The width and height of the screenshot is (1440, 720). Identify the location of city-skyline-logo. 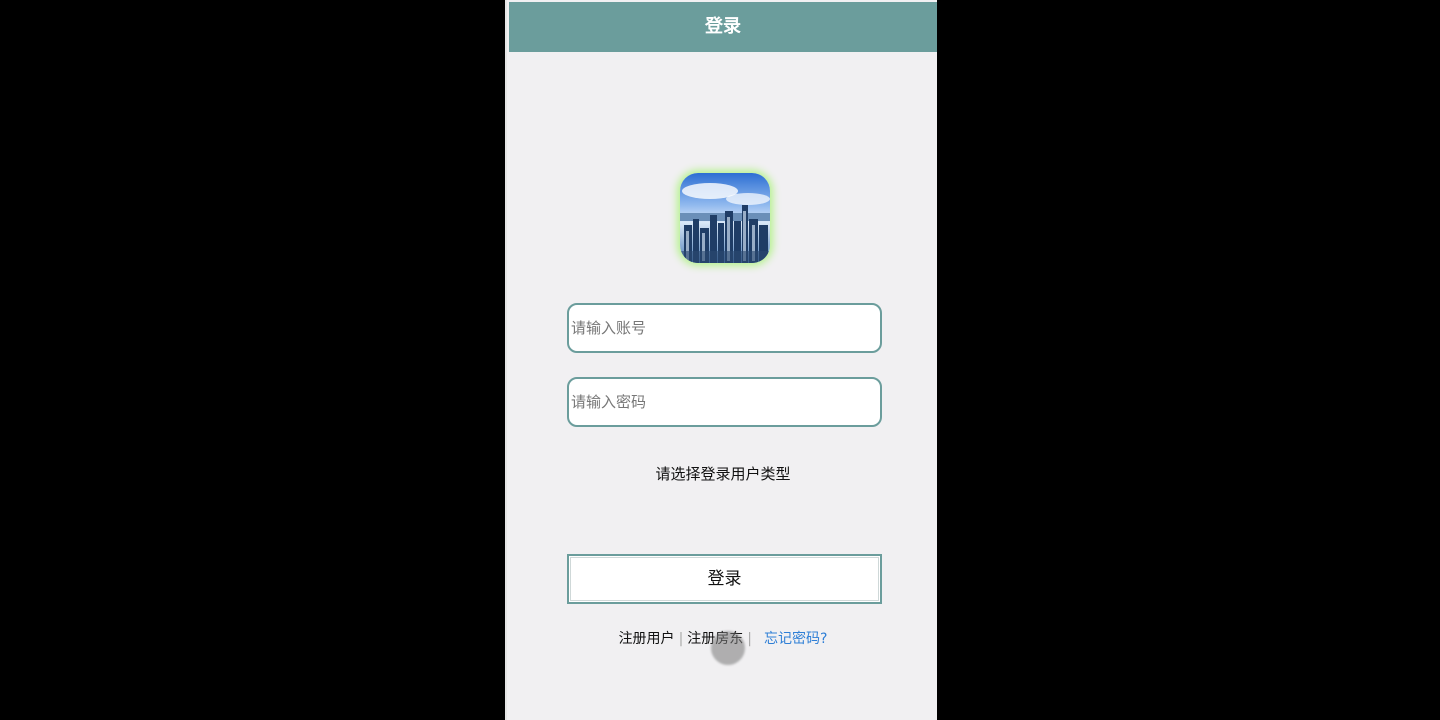
(725, 218).